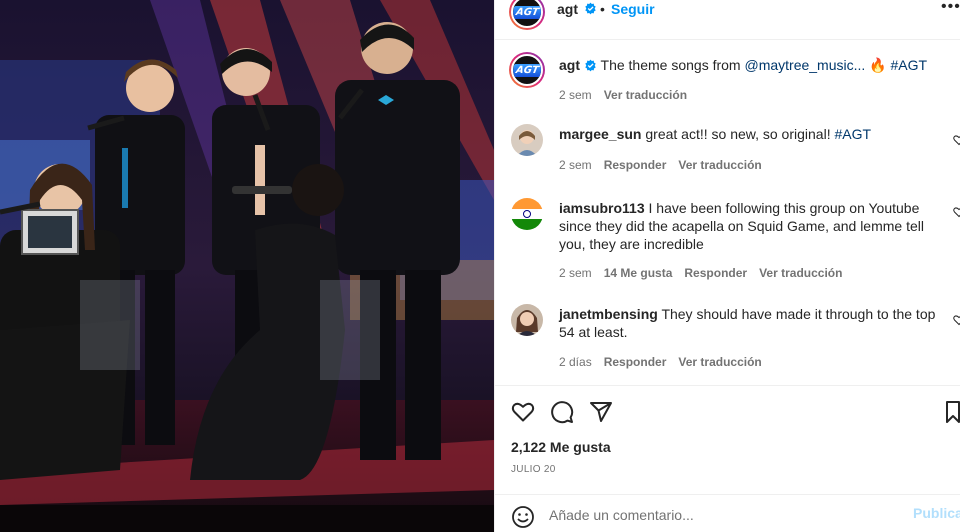  I want to click on comment-meta: 2 días Responder Ver traducción, so click(660, 362).